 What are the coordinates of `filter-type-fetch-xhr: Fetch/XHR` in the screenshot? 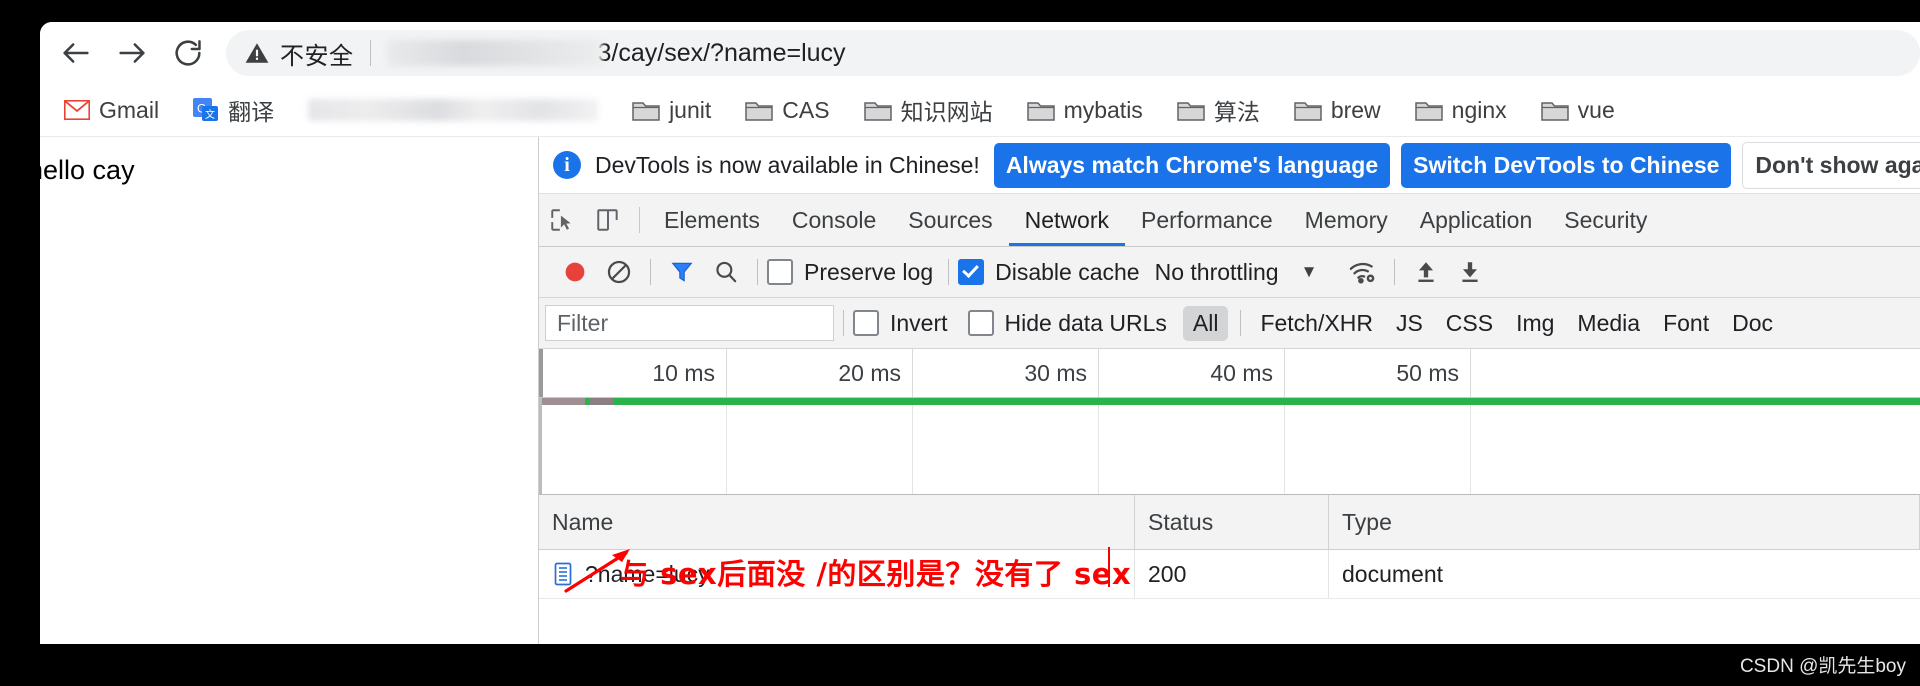 It's located at (1316, 323).